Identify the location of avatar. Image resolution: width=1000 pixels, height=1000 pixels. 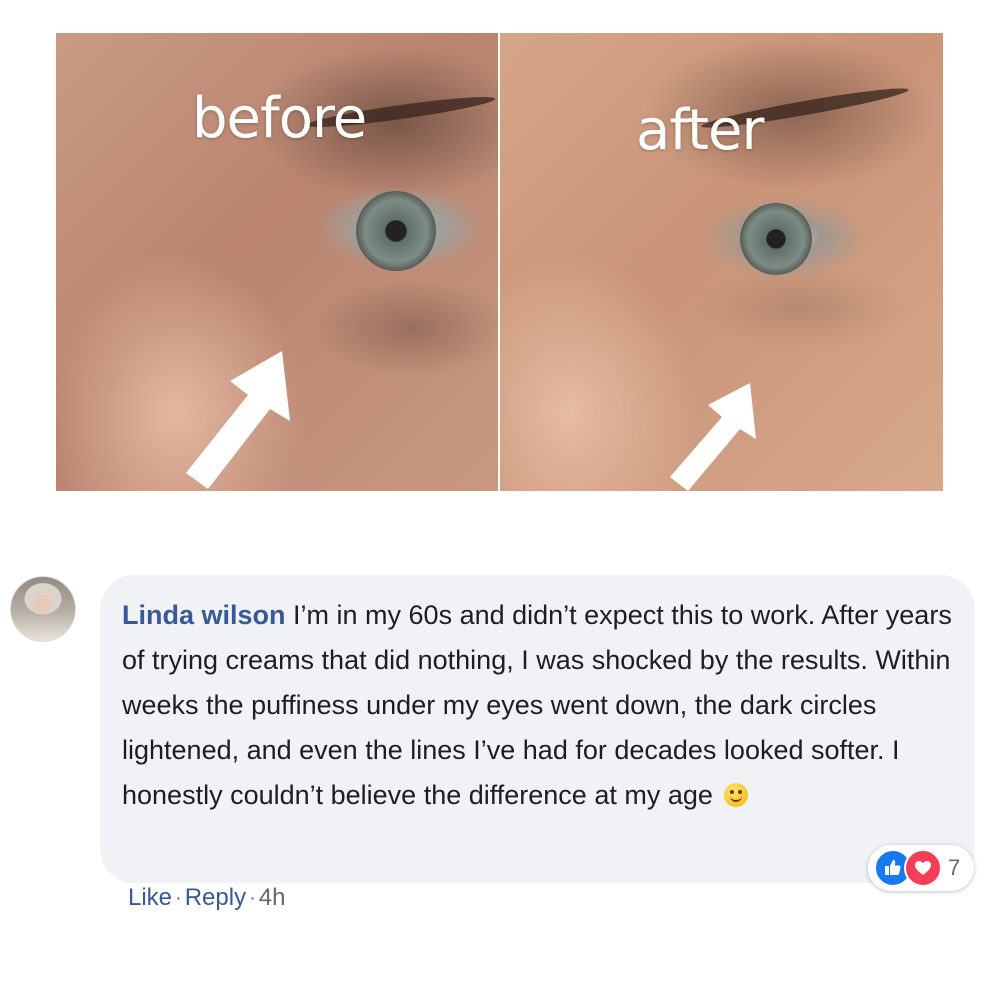
(43, 609).